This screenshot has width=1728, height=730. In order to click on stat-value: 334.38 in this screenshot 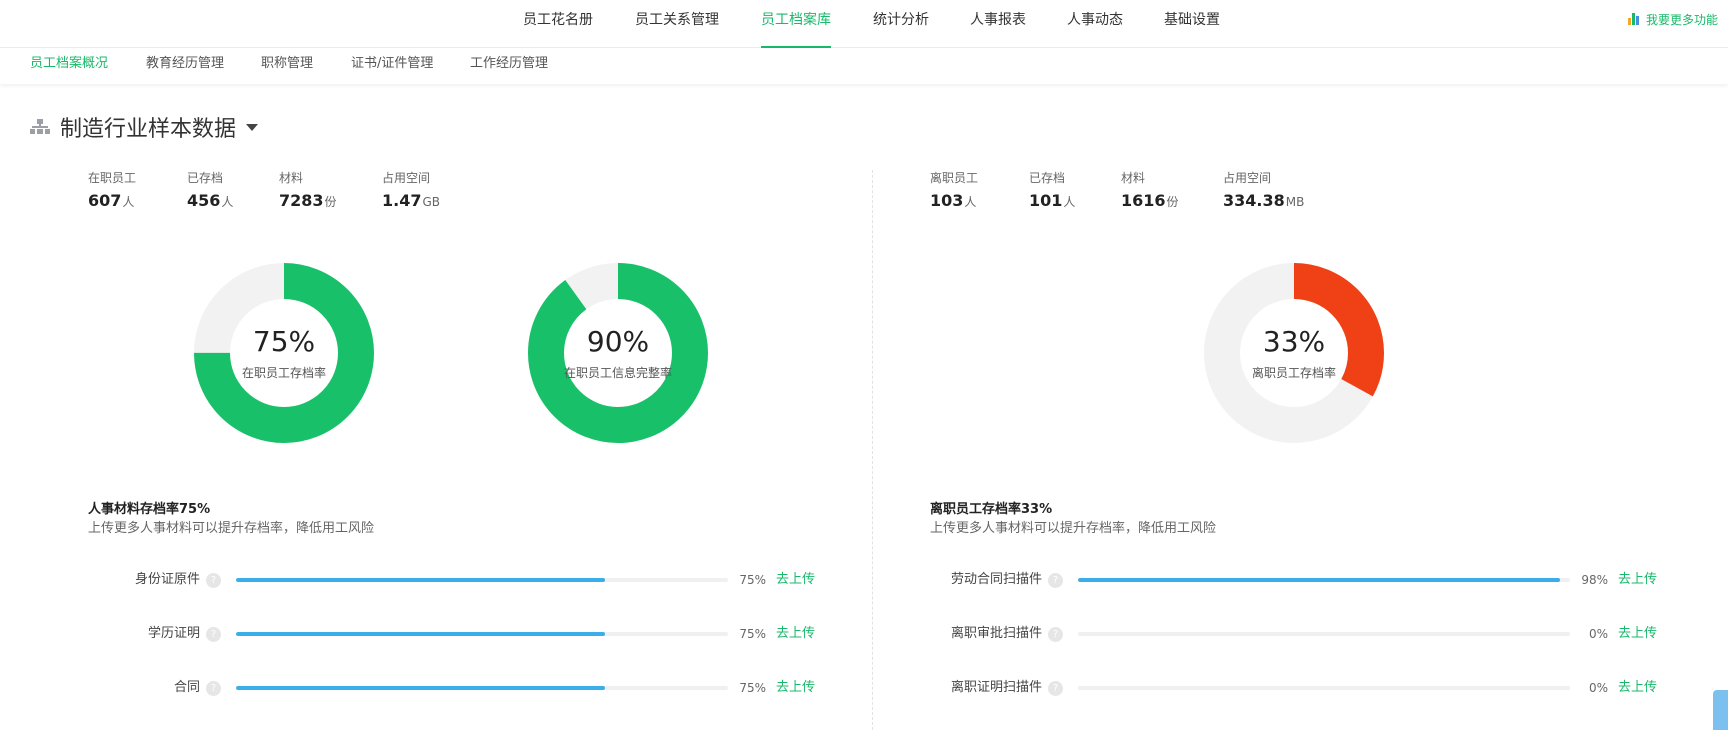, I will do `click(1254, 200)`.